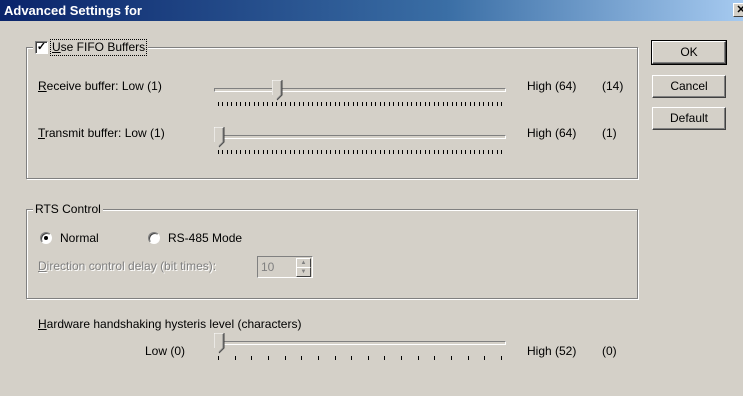 The width and height of the screenshot is (743, 396). Describe the element at coordinates (277, 90) in the screenshot. I see `receive-slider-thumb` at that location.